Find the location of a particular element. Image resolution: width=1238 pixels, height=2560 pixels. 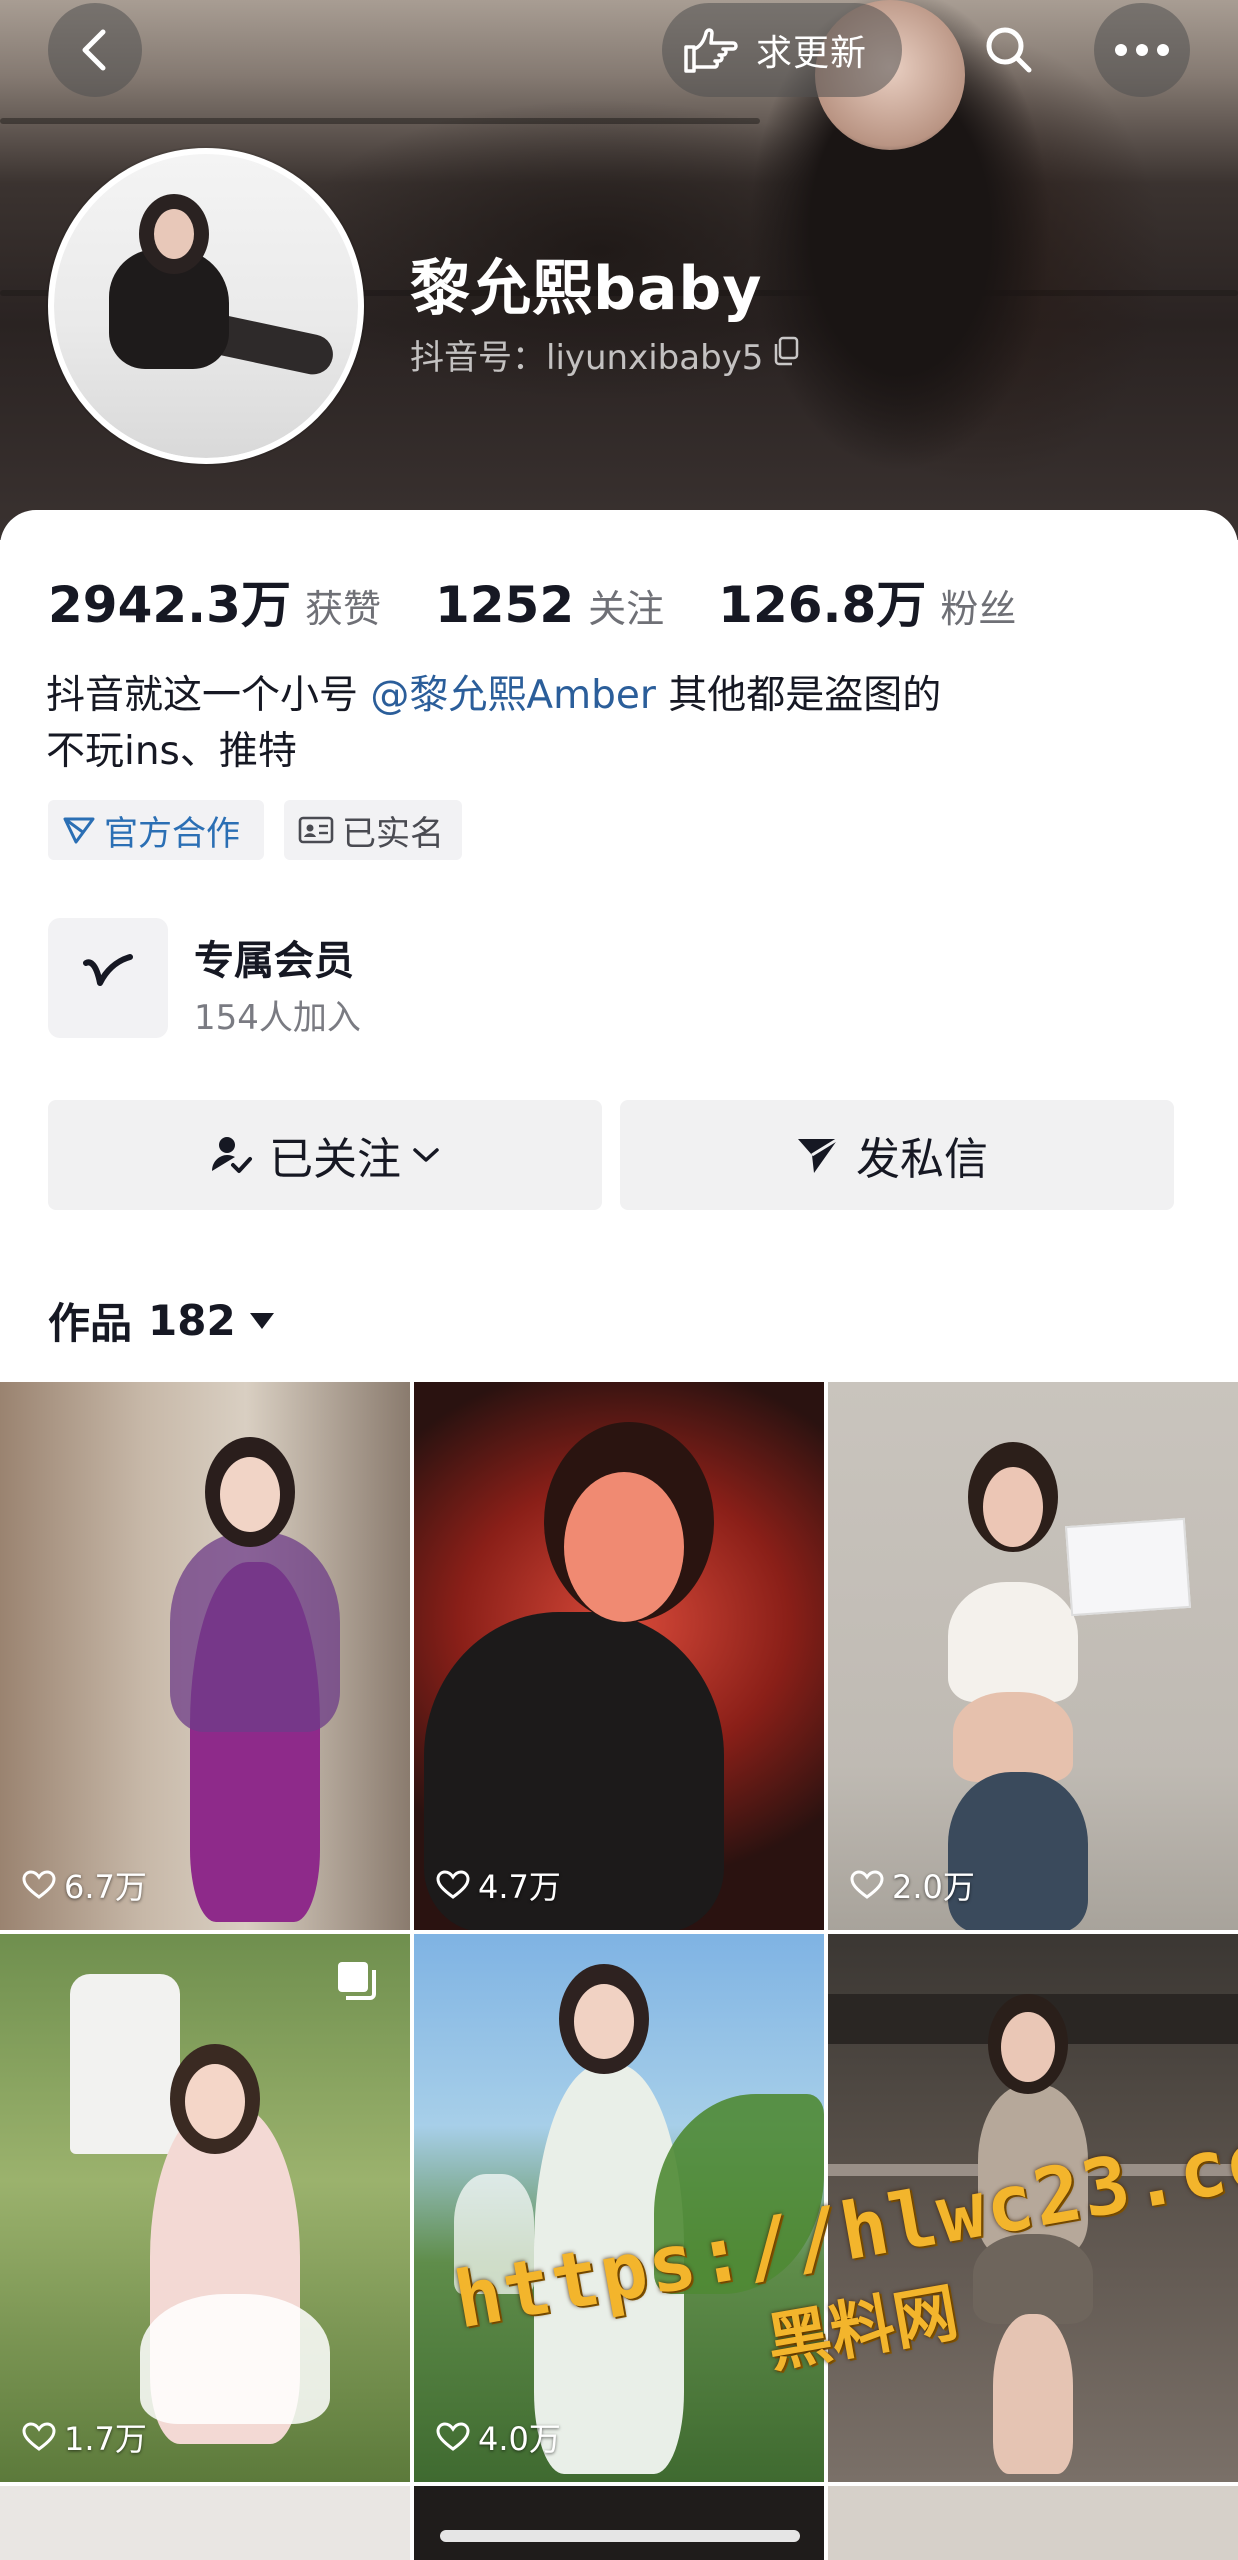

video-tile: 1.7万 is located at coordinates (205, 2208).